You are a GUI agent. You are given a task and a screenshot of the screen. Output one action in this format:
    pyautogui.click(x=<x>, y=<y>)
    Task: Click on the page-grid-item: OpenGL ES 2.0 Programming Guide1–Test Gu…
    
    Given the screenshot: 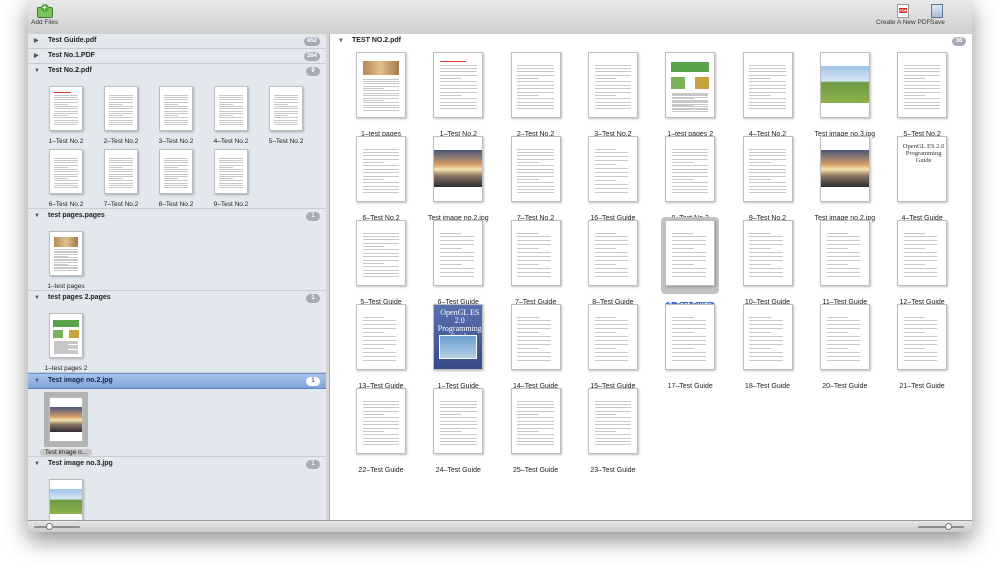 What is the action you would take?
    pyautogui.click(x=458, y=348)
    